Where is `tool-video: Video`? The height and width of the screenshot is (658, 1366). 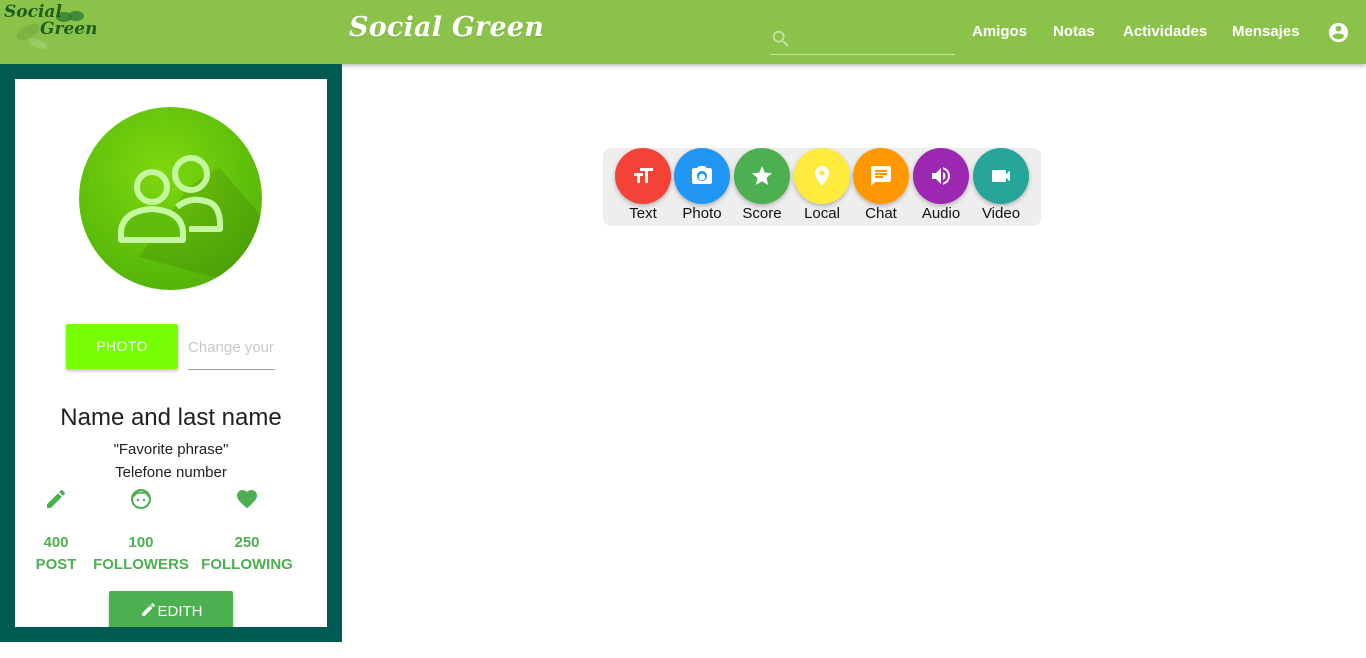
tool-video: Video is located at coordinates (1001, 187).